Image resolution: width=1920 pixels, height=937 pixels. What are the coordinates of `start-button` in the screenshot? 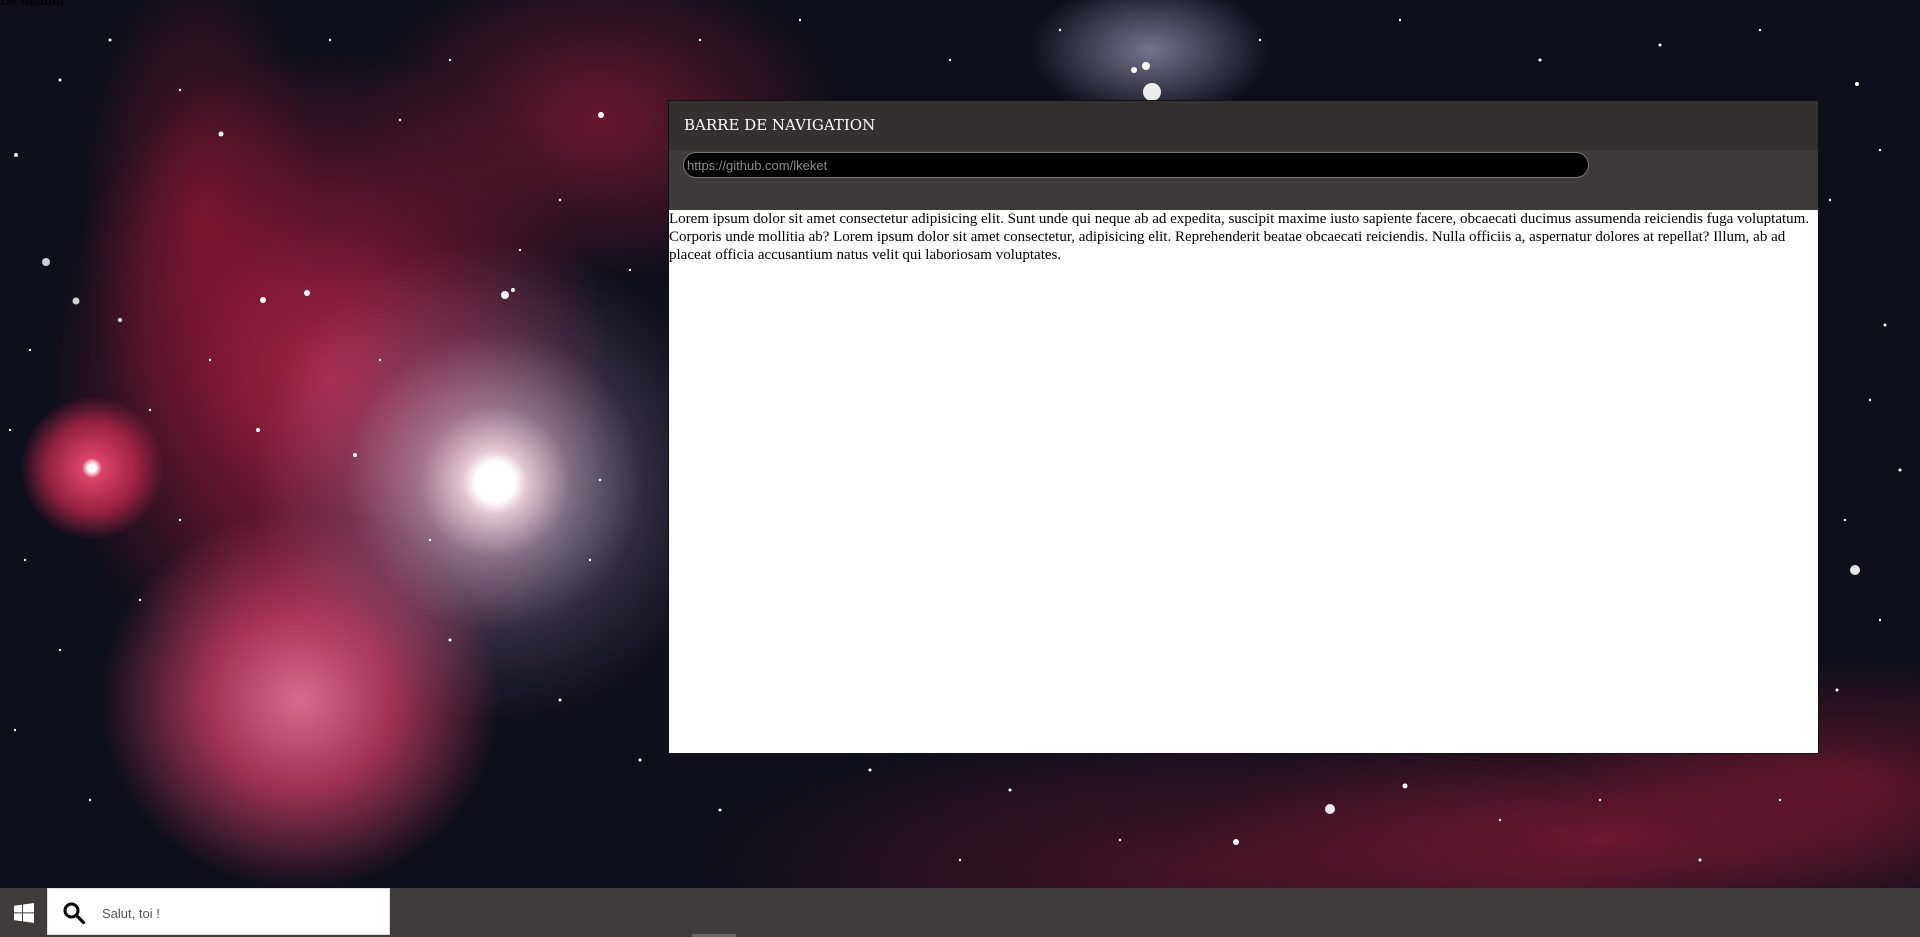 It's located at (23, 912).